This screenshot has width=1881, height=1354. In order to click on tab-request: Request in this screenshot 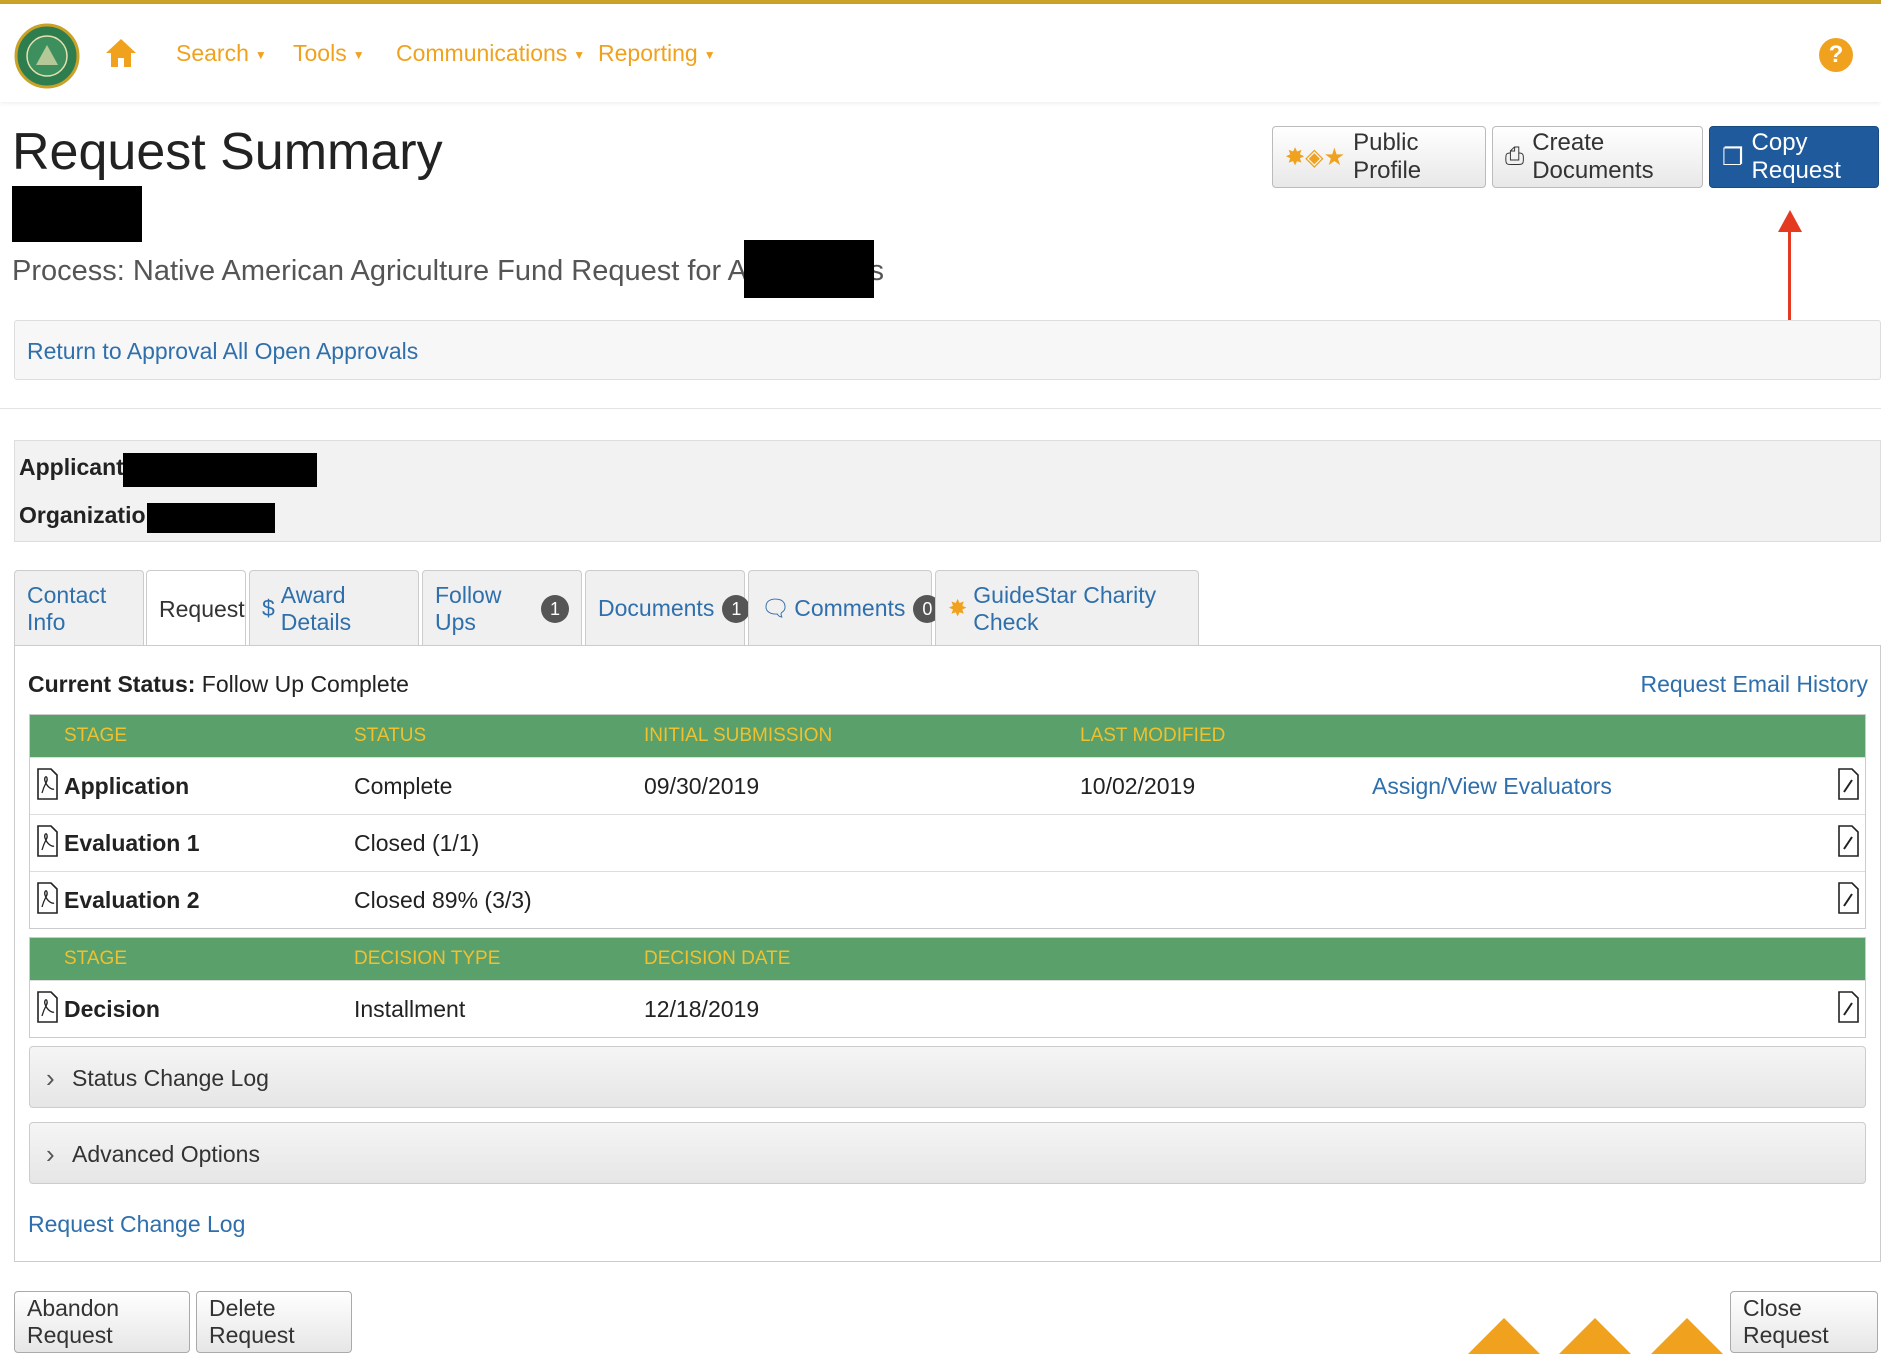, I will do `click(196, 608)`.